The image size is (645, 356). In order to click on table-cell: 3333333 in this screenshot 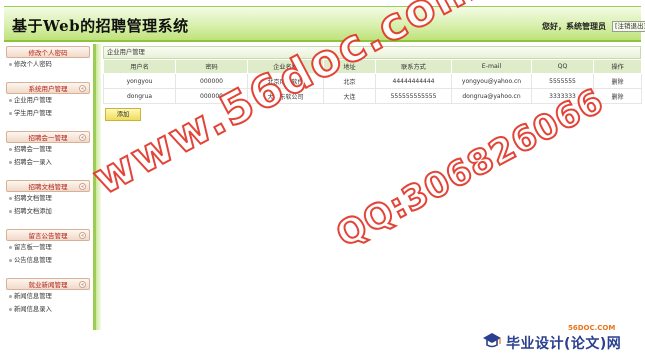, I will do `click(562, 96)`.